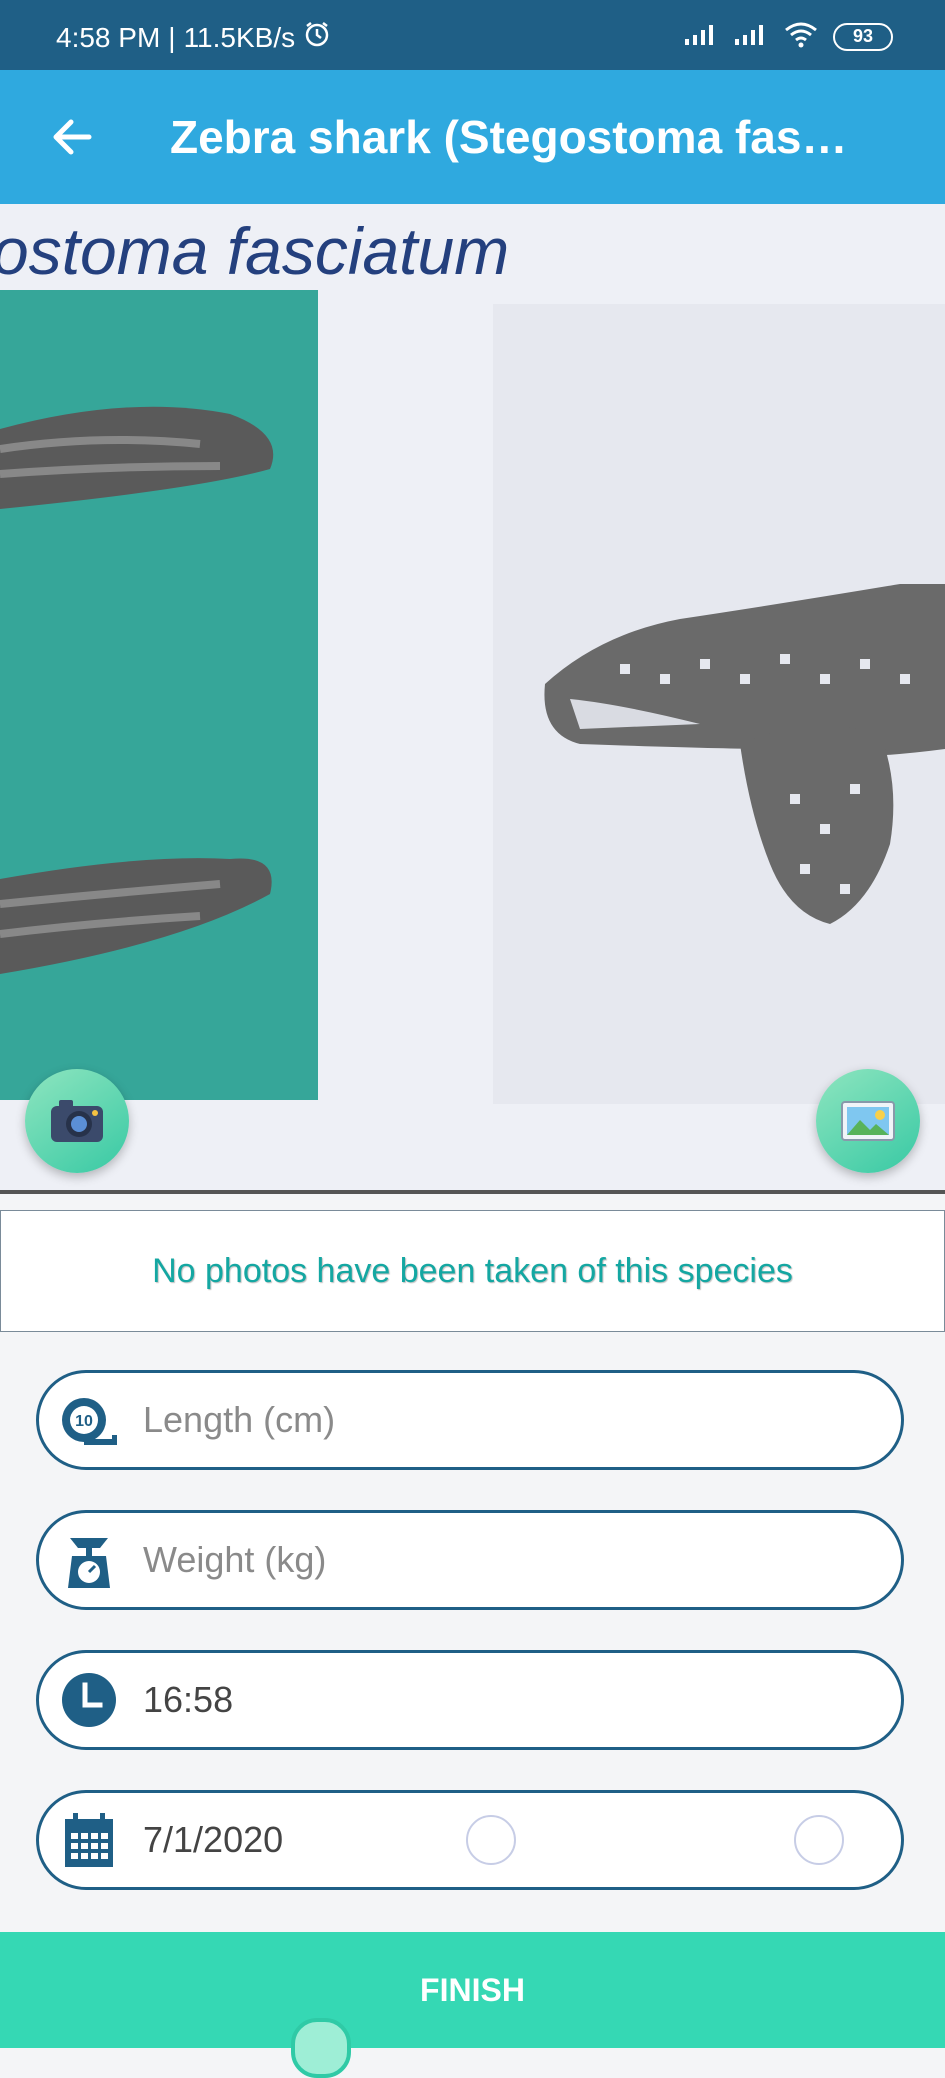 This screenshot has height=2078, width=945. What do you see at coordinates (317, 37) in the screenshot?
I see `alarm-icon` at bounding box center [317, 37].